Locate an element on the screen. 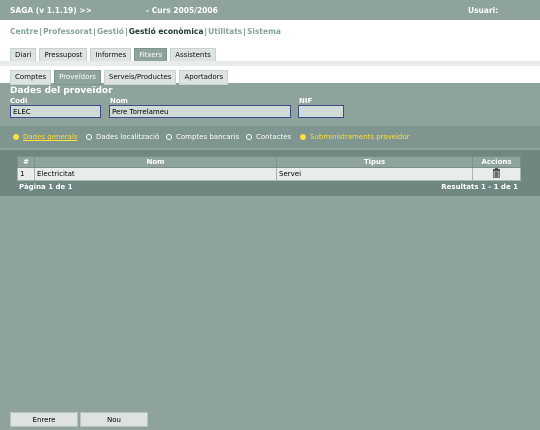  cell-actions is located at coordinates (496, 174).